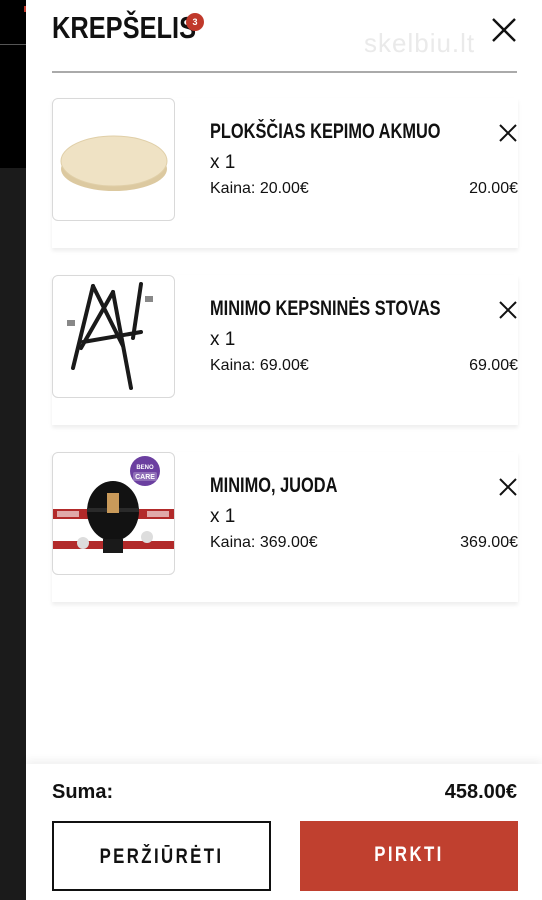 The width and height of the screenshot is (542, 900). What do you see at coordinates (114, 163) in the screenshot?
I see `pizza-stone-image` at bounding box center [114, 163].